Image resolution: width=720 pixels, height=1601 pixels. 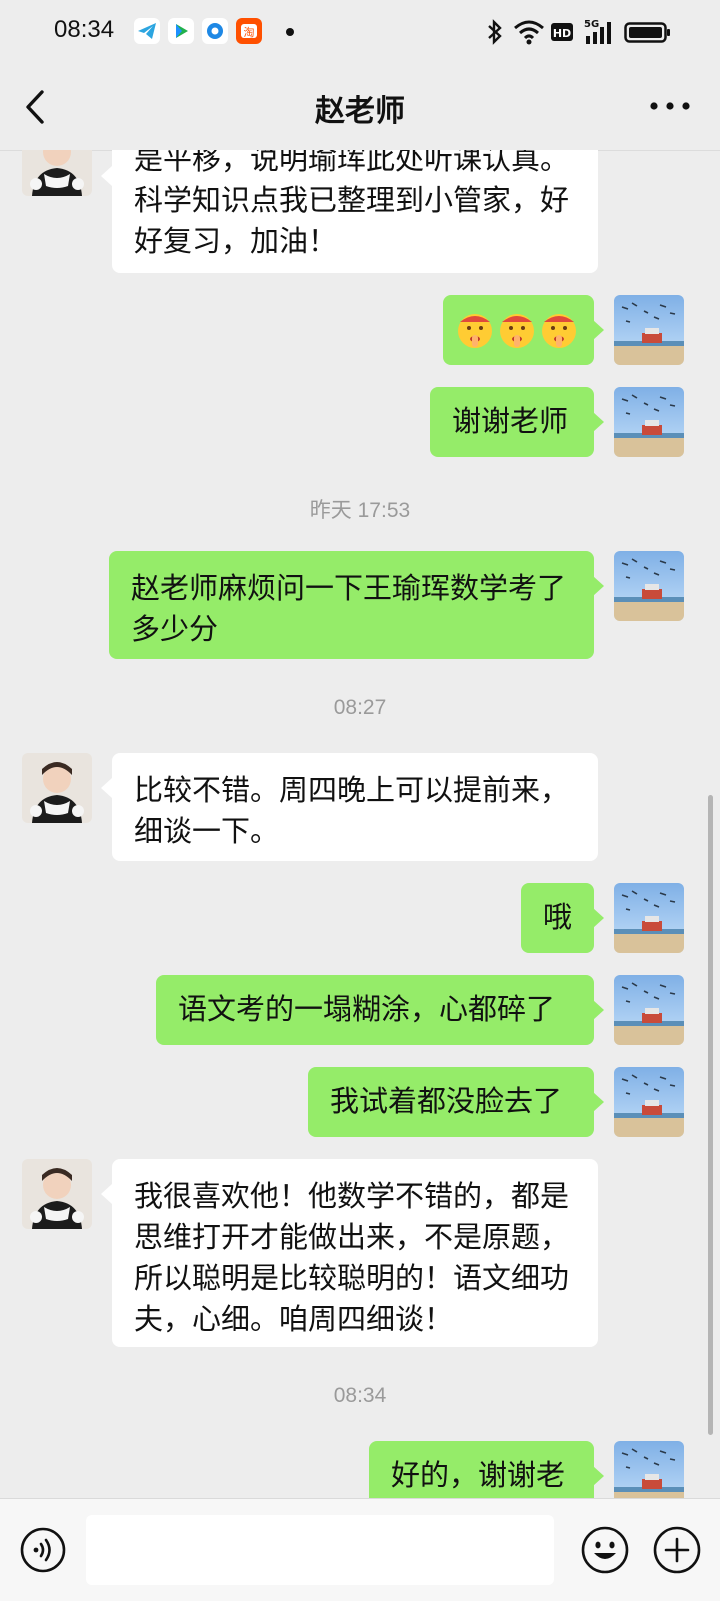 I want to click on battery-icon, so click(x=648, y=32).